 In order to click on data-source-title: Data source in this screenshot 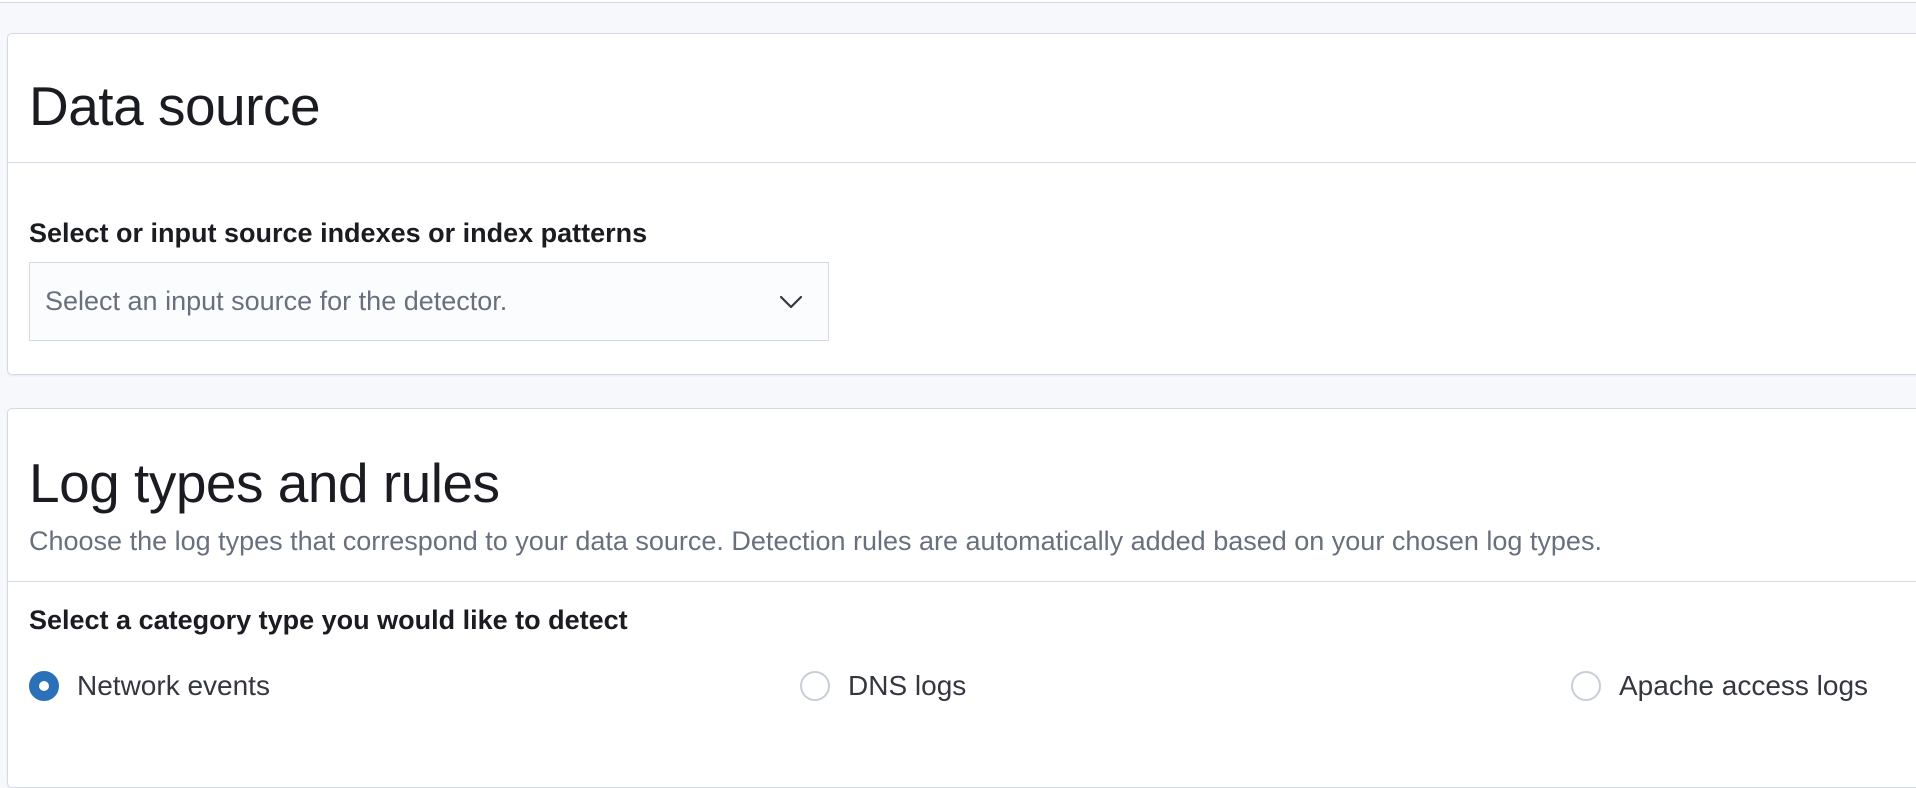, I will do `click(175, 106)`.